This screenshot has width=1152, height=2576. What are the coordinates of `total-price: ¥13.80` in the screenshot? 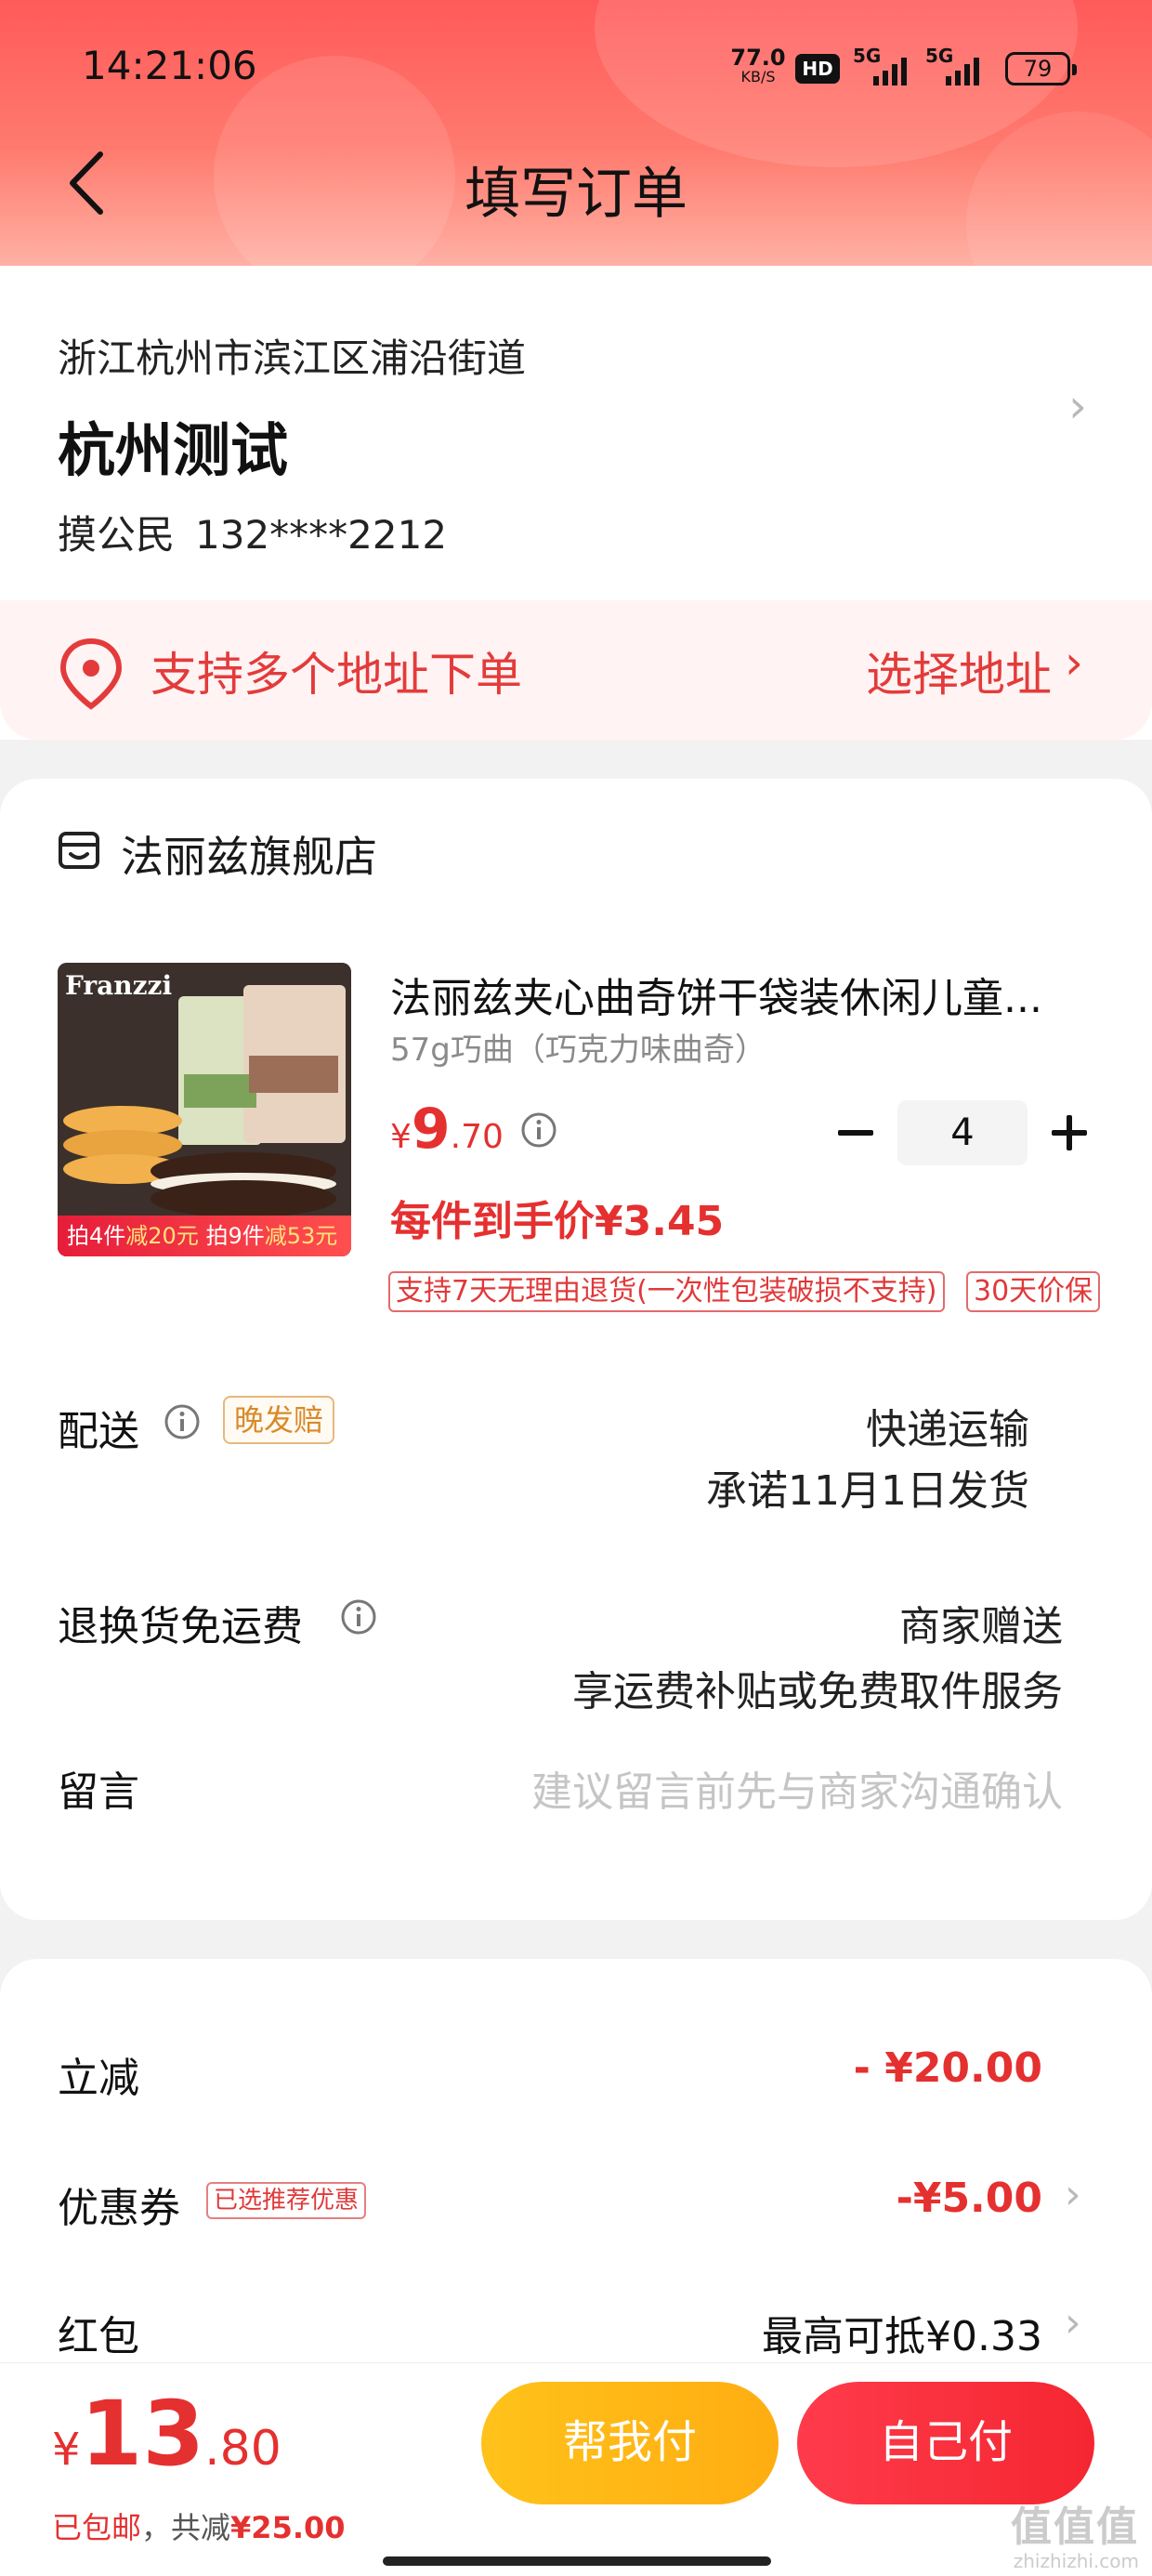 It's located at (166, 2434).